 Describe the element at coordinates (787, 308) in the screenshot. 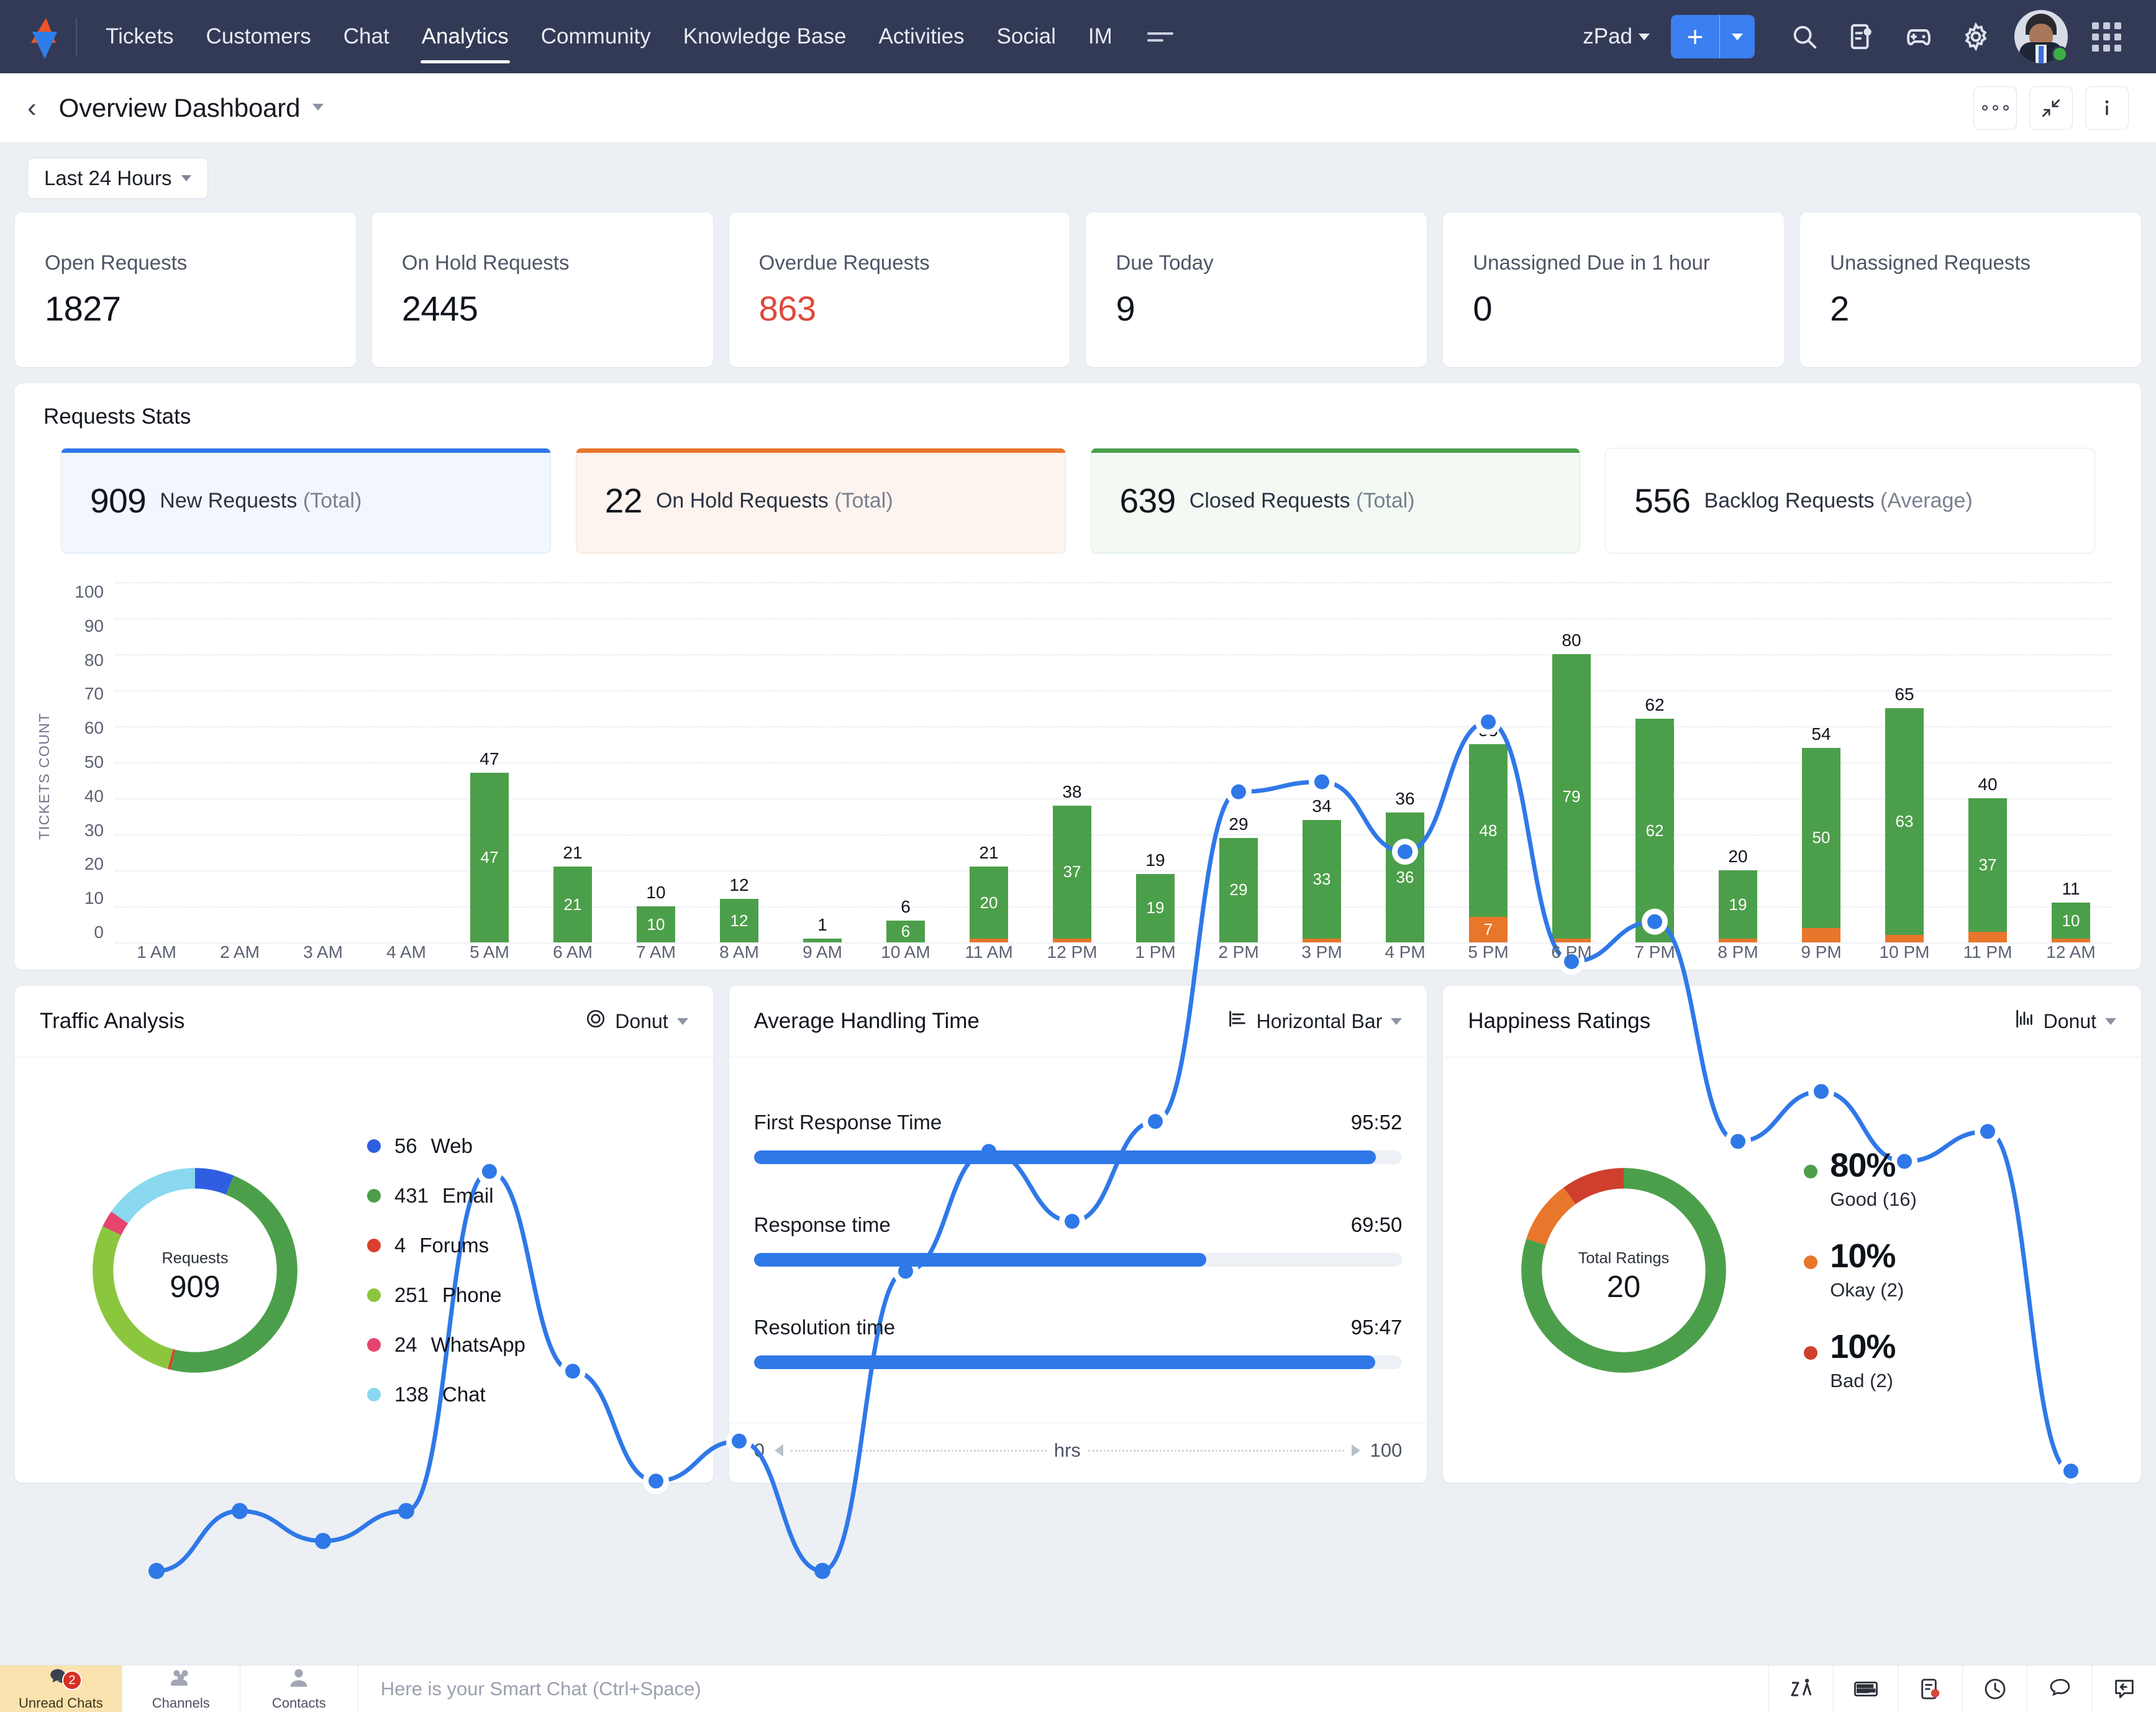

I see `kpi-value: 863` at that location.